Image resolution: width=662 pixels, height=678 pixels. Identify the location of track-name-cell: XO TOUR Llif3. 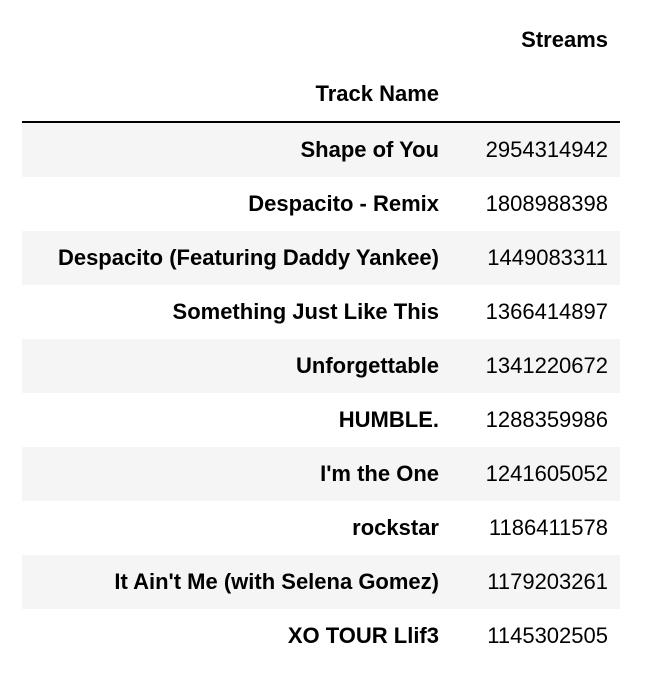
(363, 635).